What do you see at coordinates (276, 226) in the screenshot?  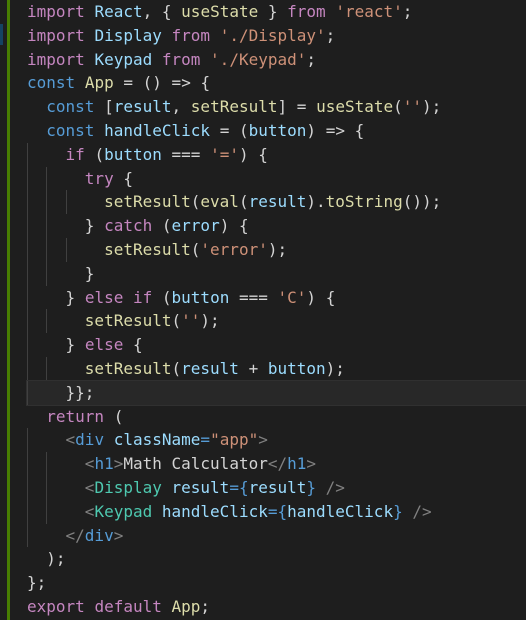 I see `code-line: } catch (error) {` at bounding box center [276, 226].